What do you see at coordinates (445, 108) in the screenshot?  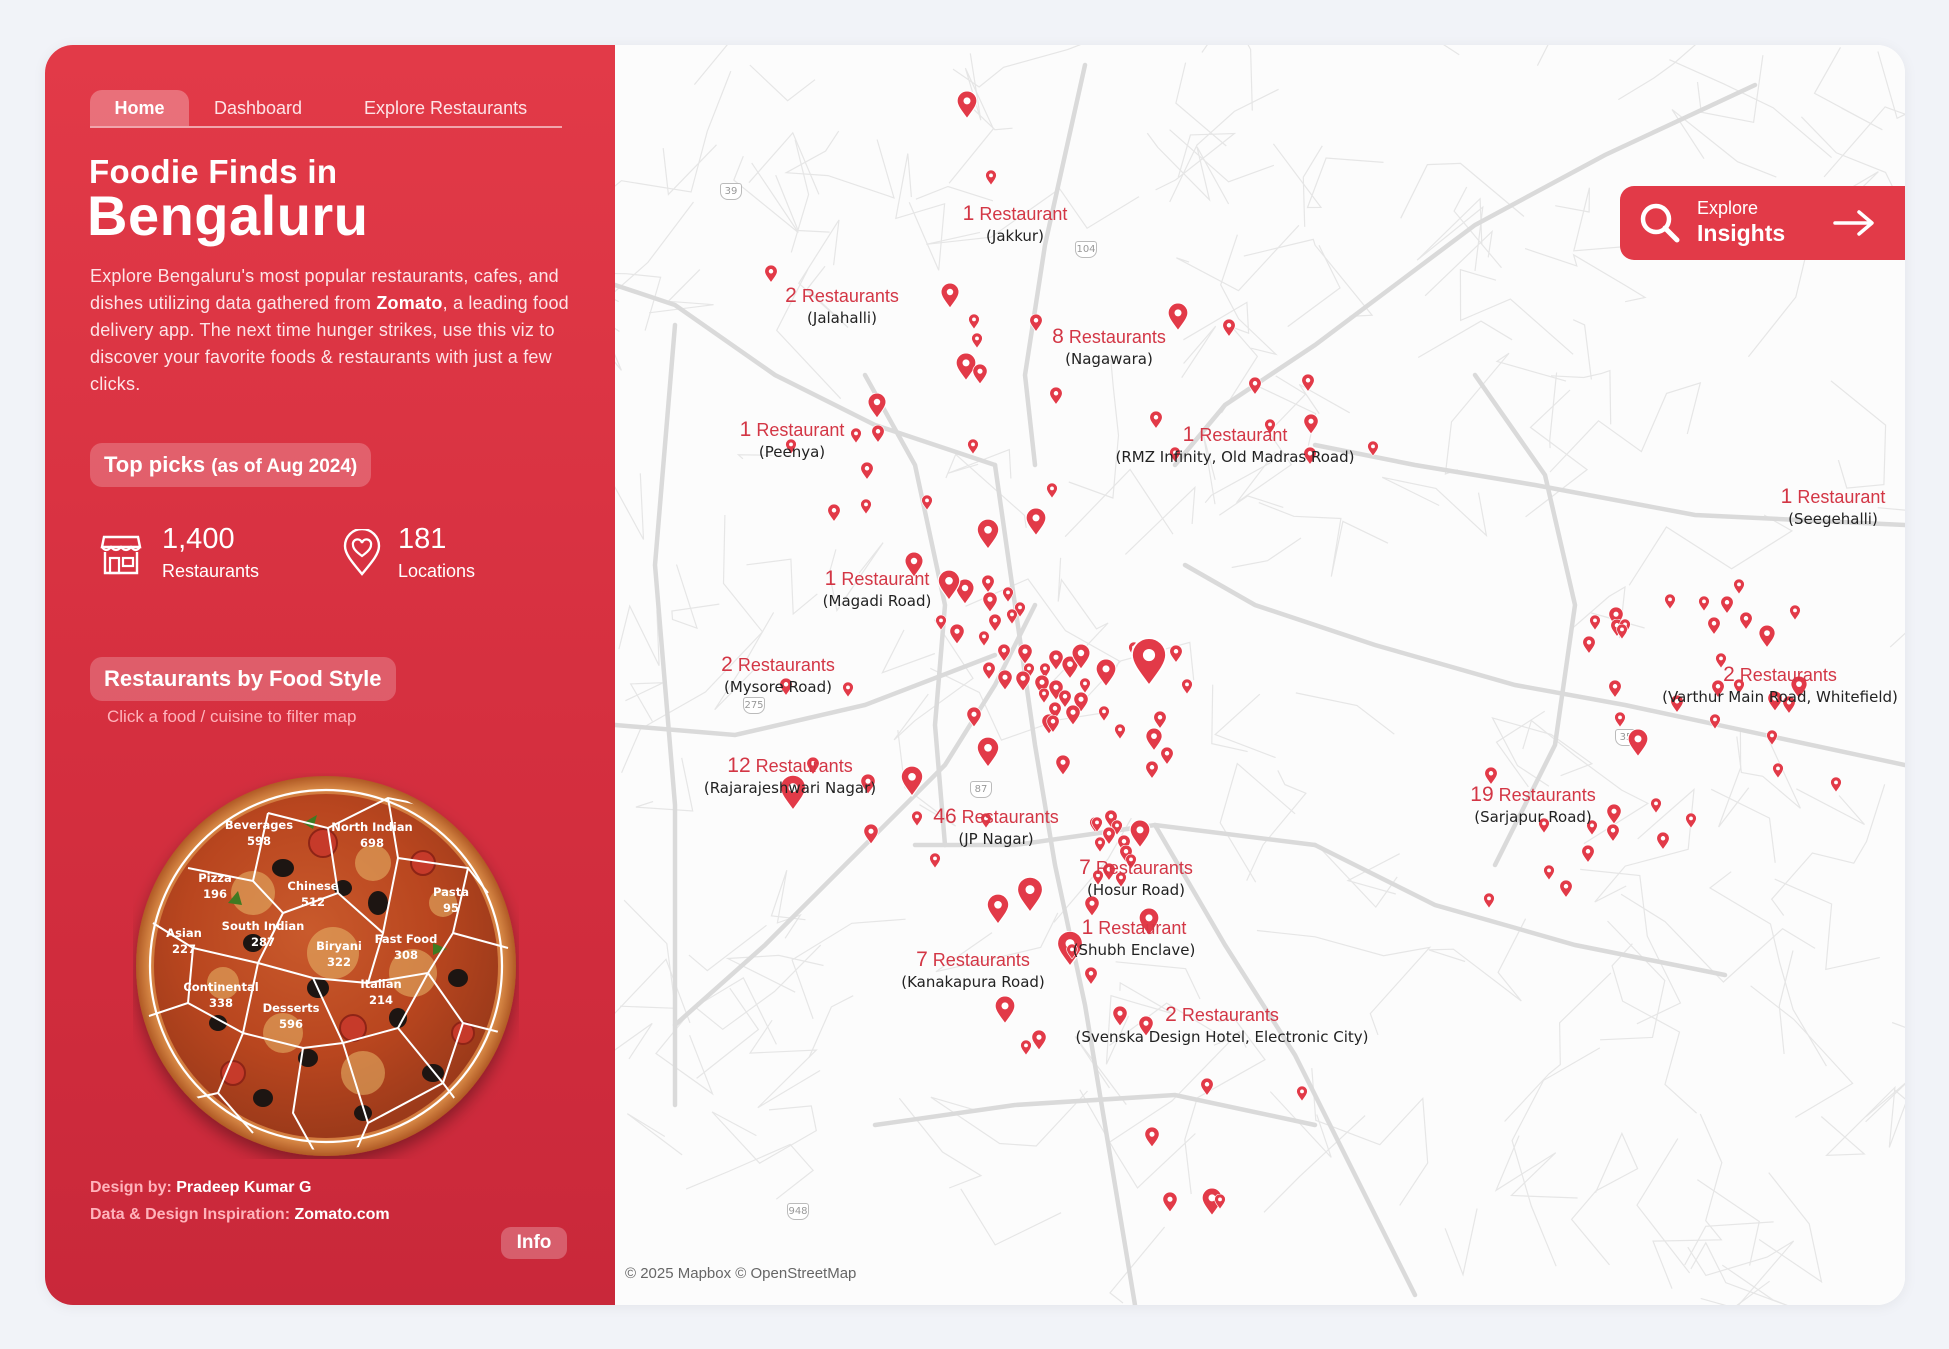 I see `tab-explore-restaurants: Explore Restaurants` at bounding box center [445, 108].